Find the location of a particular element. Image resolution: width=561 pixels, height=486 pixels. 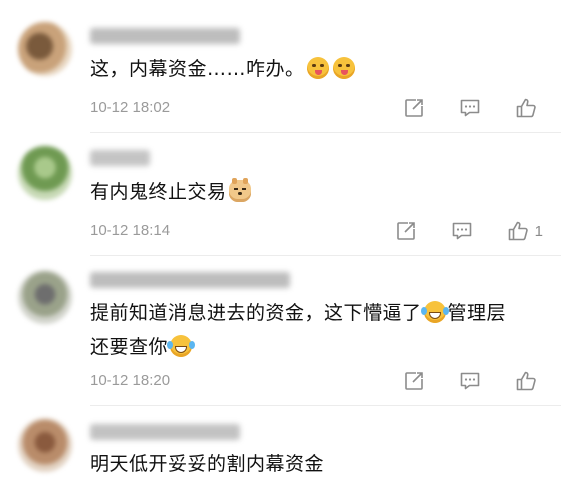

timestamp: 10-12 18:20 is located at coordinates (130, 380).